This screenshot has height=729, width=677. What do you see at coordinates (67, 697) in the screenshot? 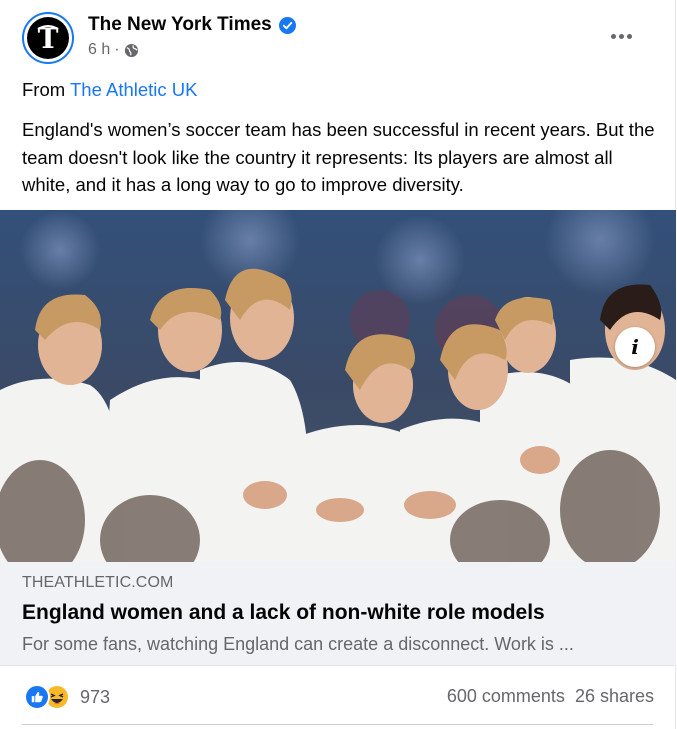
I see `reactions-summary: 973` at bounding box center [67, 697].